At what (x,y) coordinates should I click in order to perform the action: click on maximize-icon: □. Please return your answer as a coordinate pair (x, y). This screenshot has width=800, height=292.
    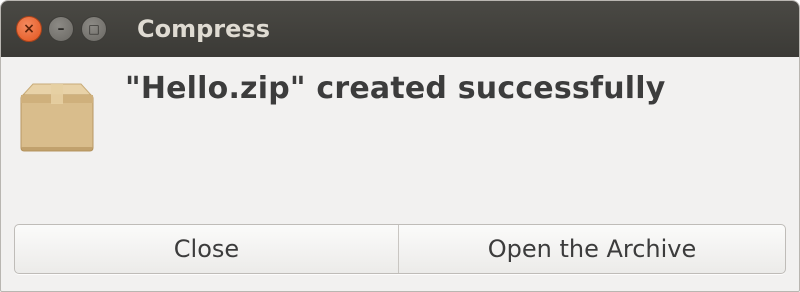
    Looking at the image, I should click on (94, 29).